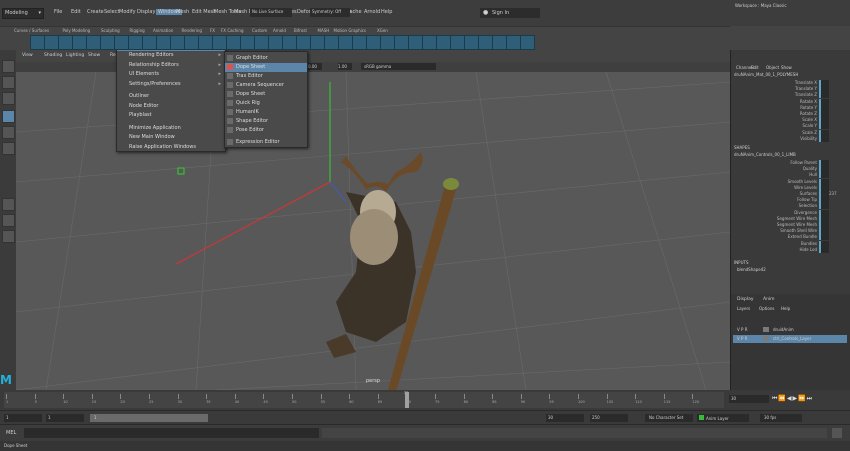 This screenshot has height=451, width=850. I want to click on shelf-tab: Custom, so click(259, 30).